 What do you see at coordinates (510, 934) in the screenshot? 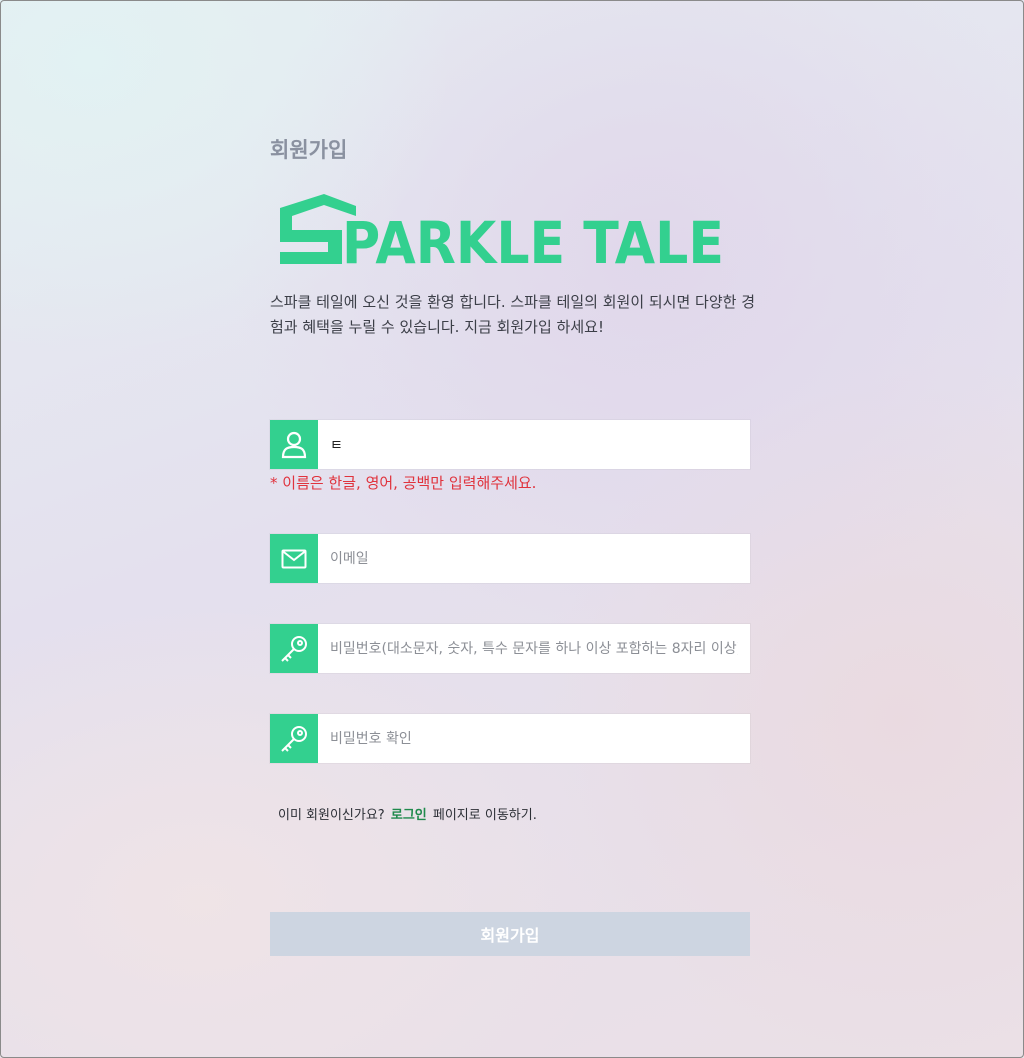
I see `signup-submit-button: 회원가입` at bounding box center [510, 934].